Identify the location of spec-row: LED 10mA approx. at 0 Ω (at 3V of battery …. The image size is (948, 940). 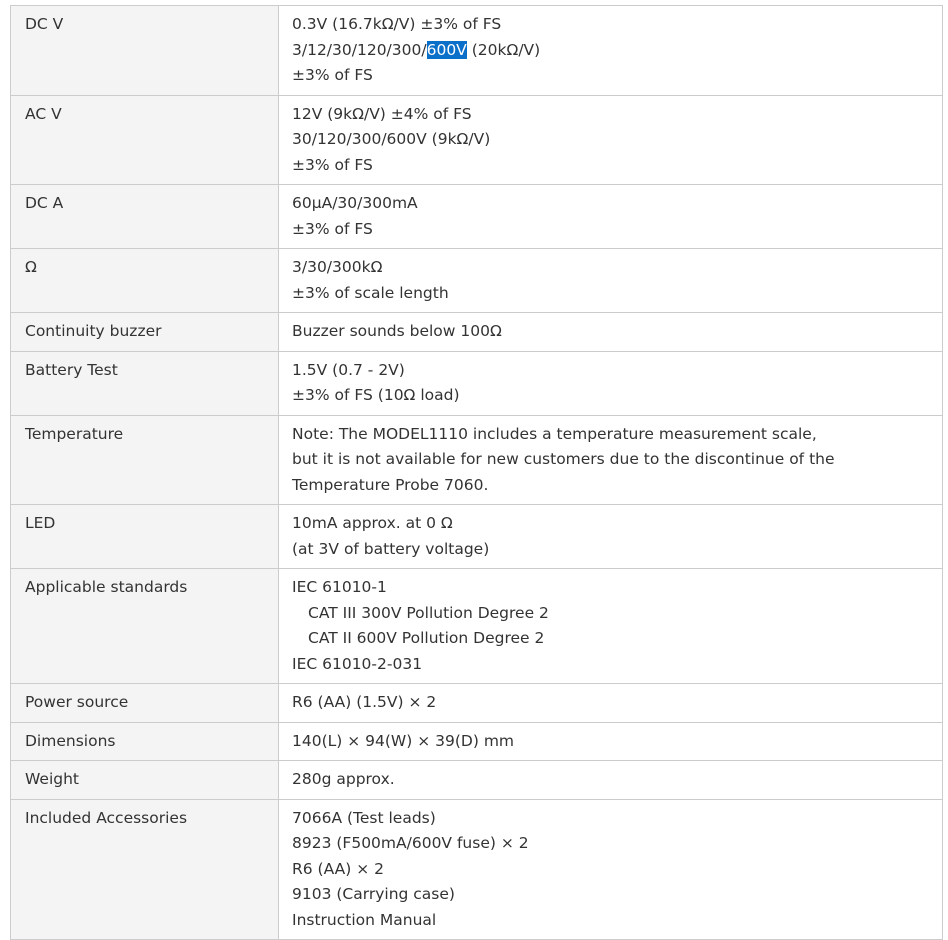
(476, 536).